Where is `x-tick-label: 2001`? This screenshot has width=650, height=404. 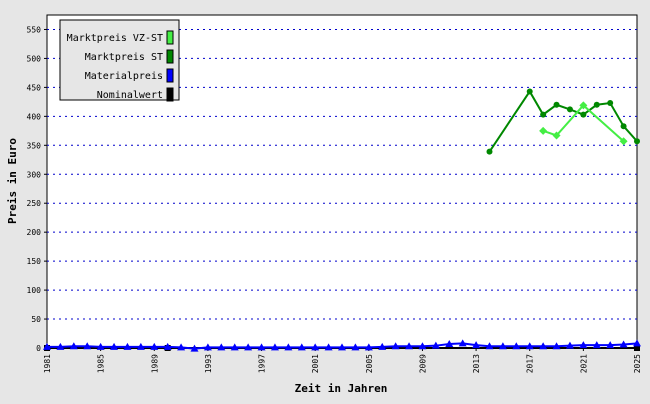 x-tick-label: 2001 is located at coordinates (315, 363).